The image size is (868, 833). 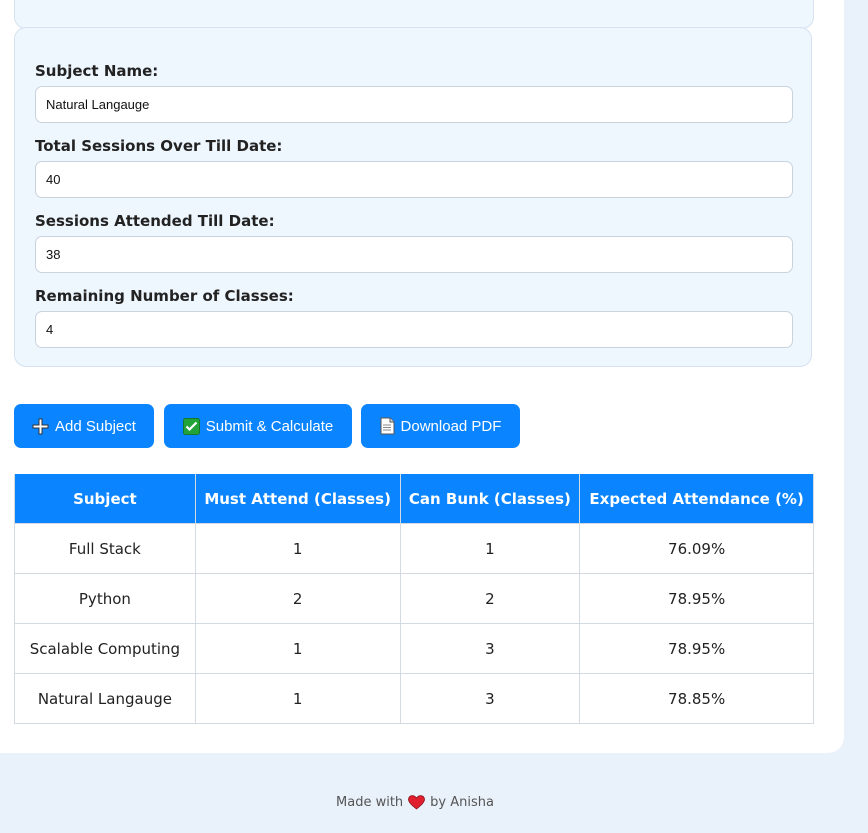 What do you see at coordinates (490, 499) in the screenshot?
I see `header-can-bunk: Can Bunk (Classes)` at bounding box center [490, 499].